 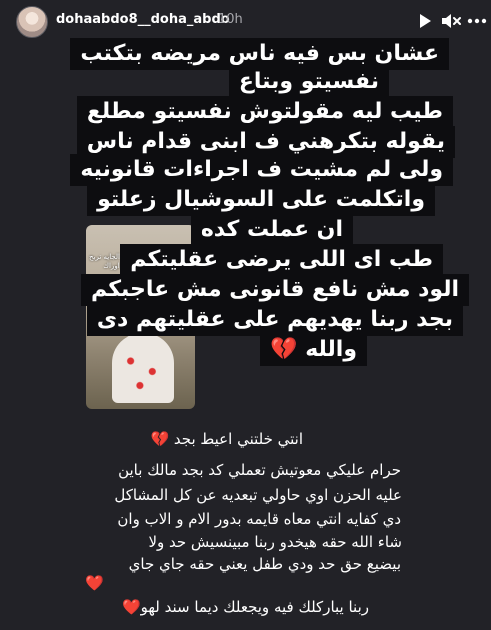 What do you see at coordinates (261, 200) in the screenshot?
I see `story-line: واتكلمت على السوشيال زعلتو` at bounding box center [261, 200].